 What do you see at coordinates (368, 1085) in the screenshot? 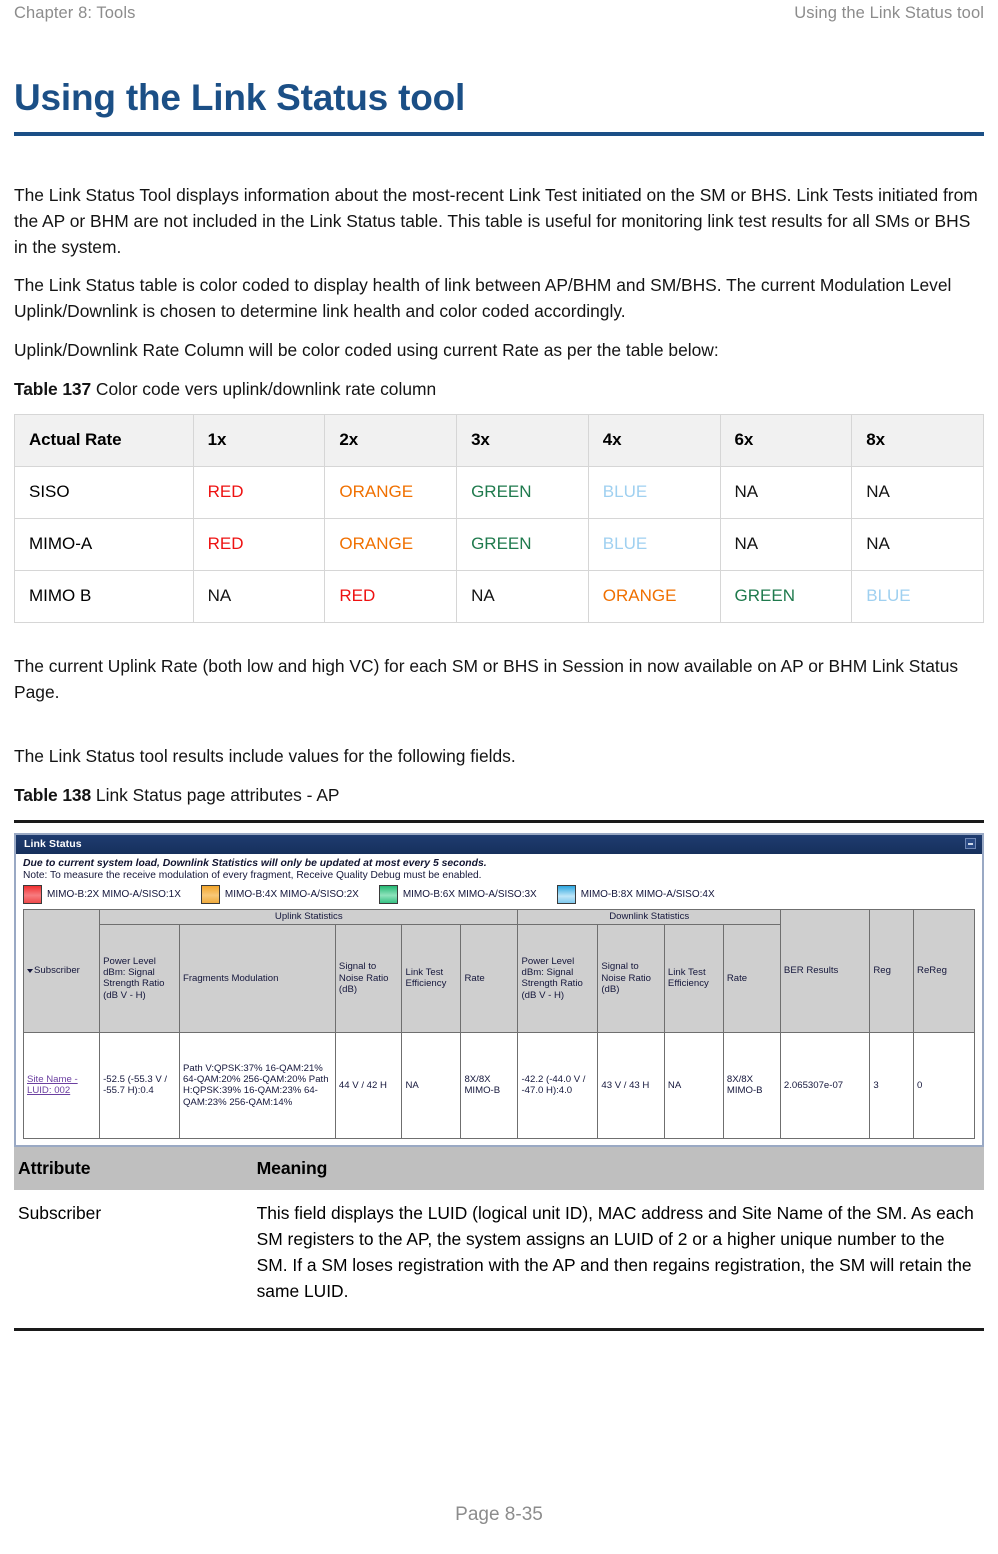
I see `uplink-snr-cell: 44 V / 42 H` at bounding box center [368, 1085].